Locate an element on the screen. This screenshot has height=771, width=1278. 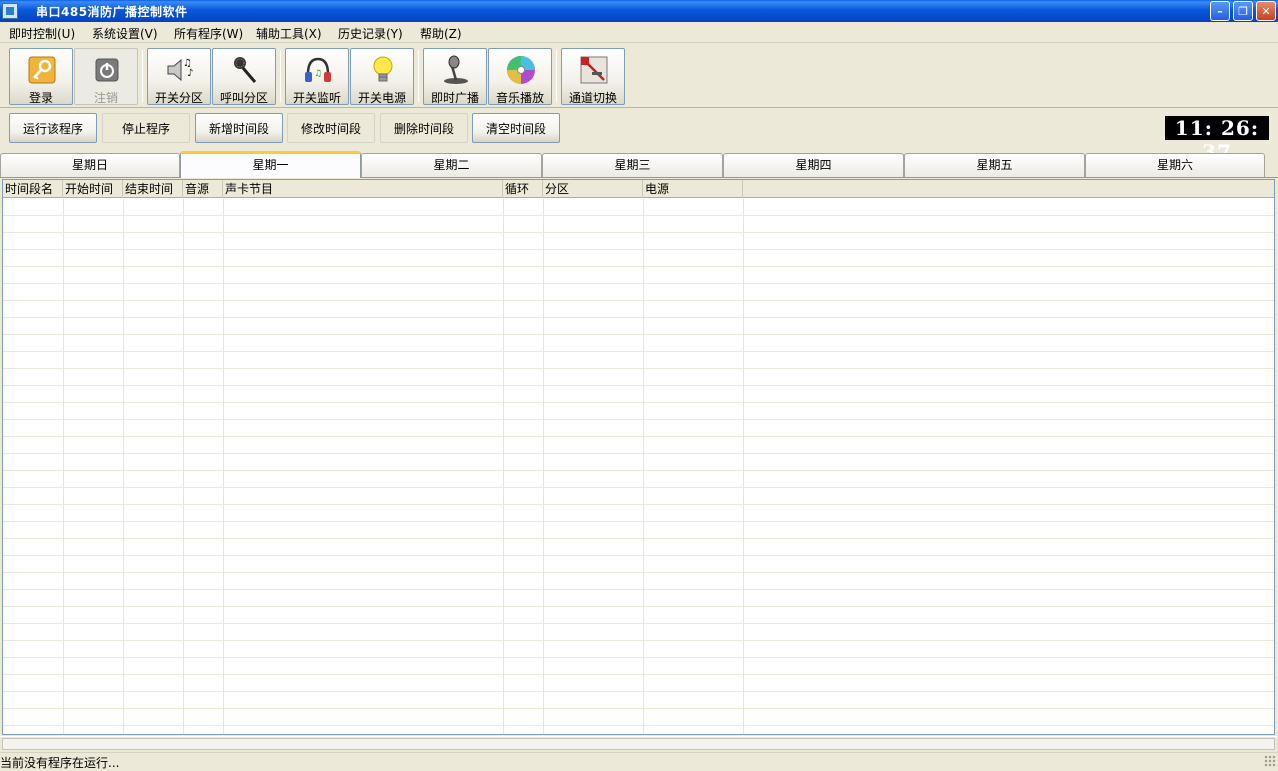
weekday-tabs: 星期日 星期一 星期二 星期三 星期四 星期五 星期六 is located at coordinates (639, 164).